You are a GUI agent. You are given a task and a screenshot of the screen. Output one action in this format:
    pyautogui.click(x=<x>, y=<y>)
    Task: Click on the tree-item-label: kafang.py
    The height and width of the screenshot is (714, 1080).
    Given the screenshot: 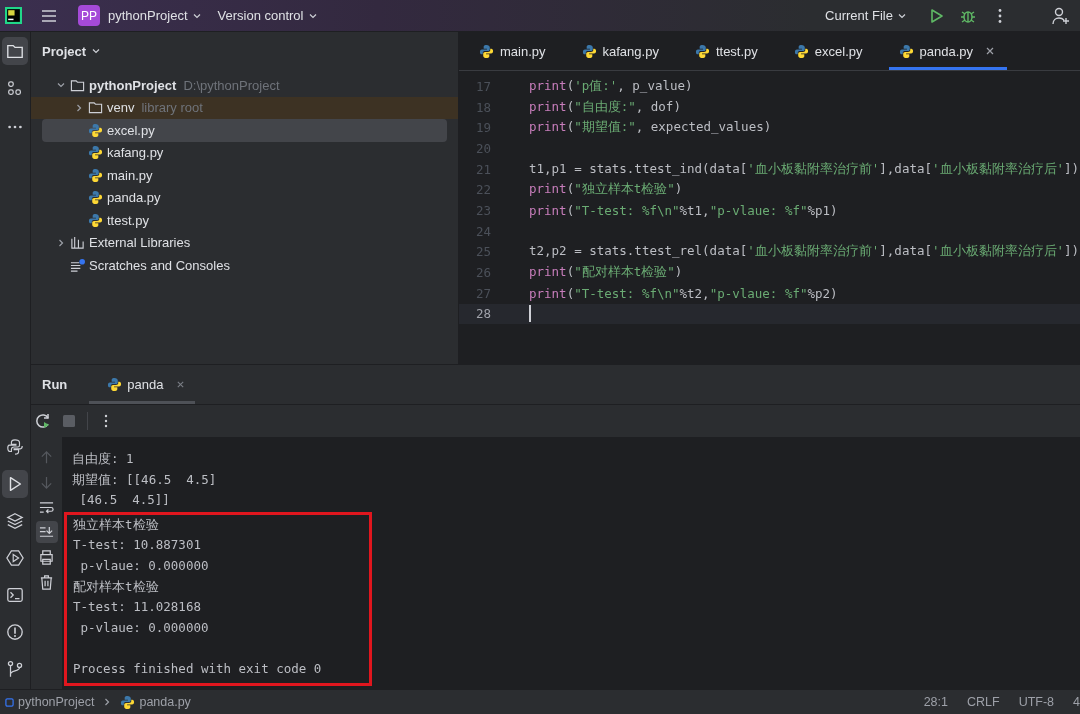 What is the action you would take?
    pyautogui.click(x=135, y=153)
    